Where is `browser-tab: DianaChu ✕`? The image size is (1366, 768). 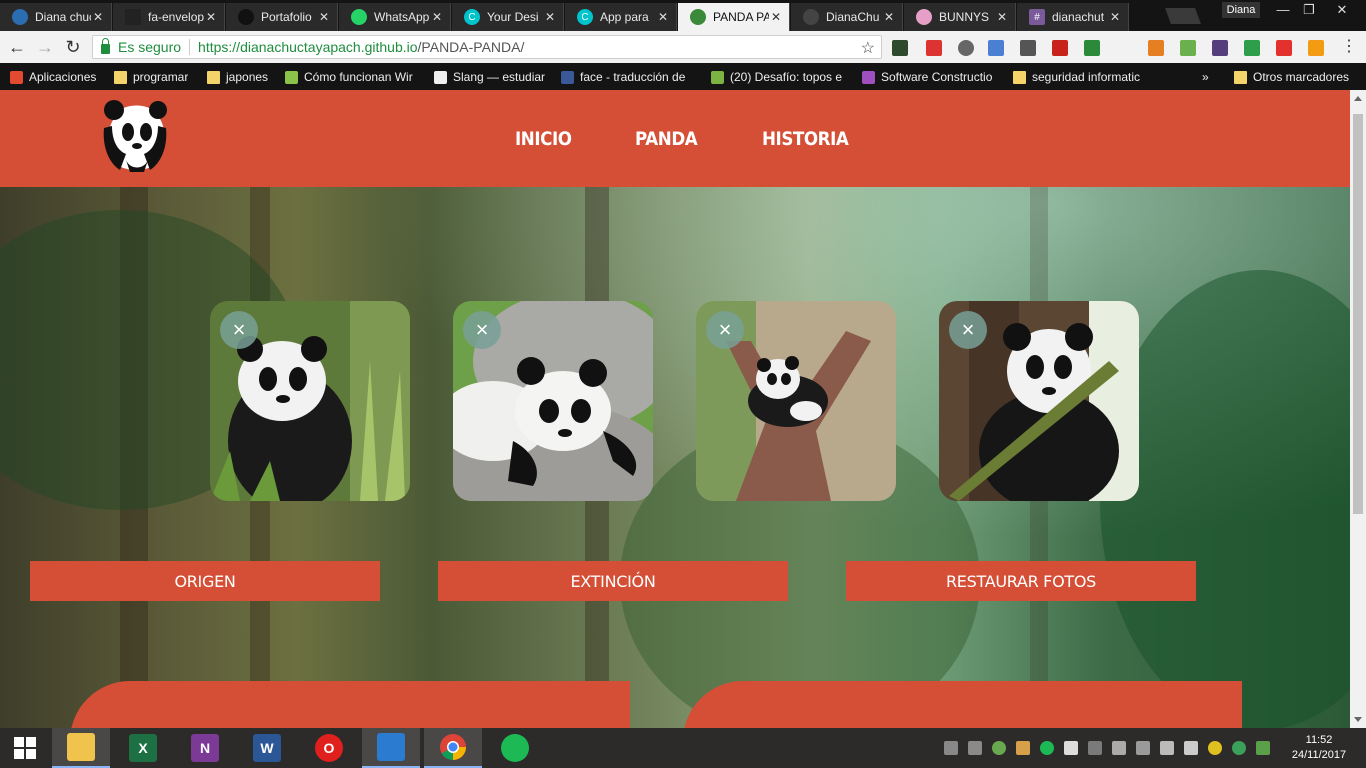
browser-tab: DianaChu ✕ is located at coordinates (847, 17).